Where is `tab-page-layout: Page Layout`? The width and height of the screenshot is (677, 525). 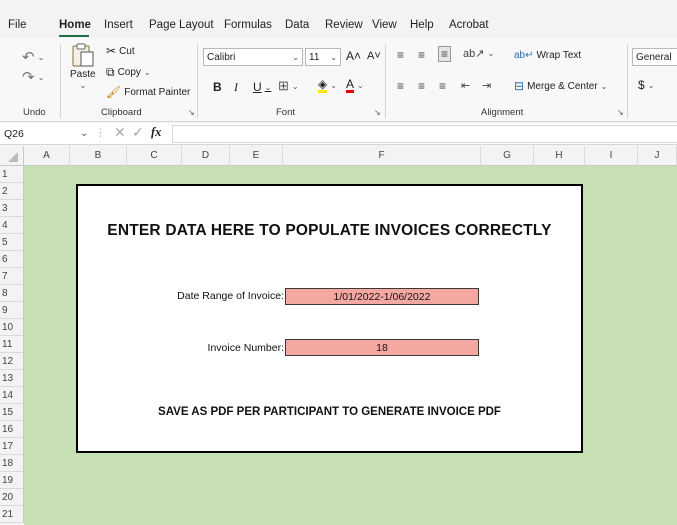 tab-page-layout: Page Layout is located at coordinates (181, 25).